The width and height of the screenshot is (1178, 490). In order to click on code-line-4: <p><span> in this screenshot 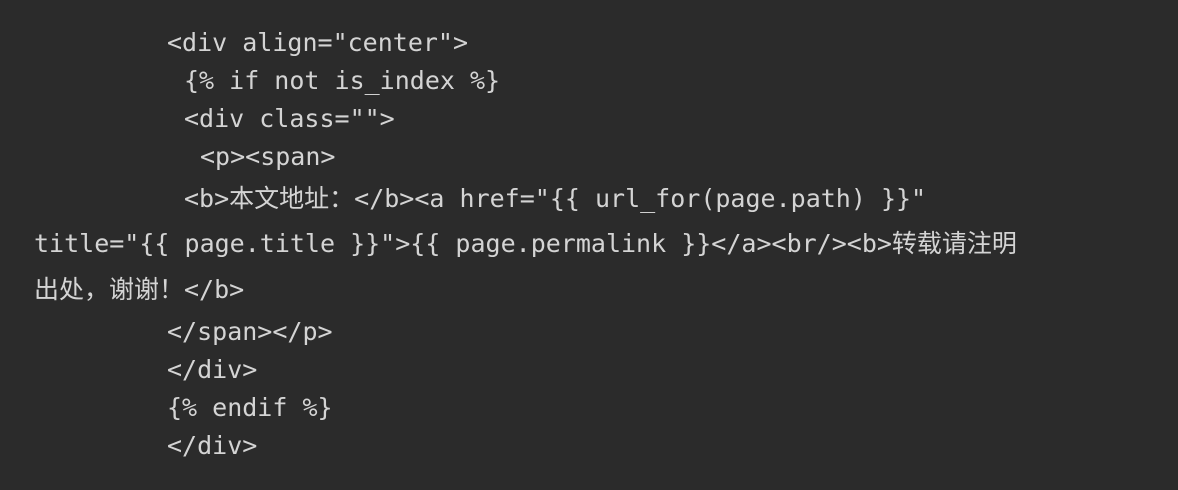, I will do `click(268, 156)`.